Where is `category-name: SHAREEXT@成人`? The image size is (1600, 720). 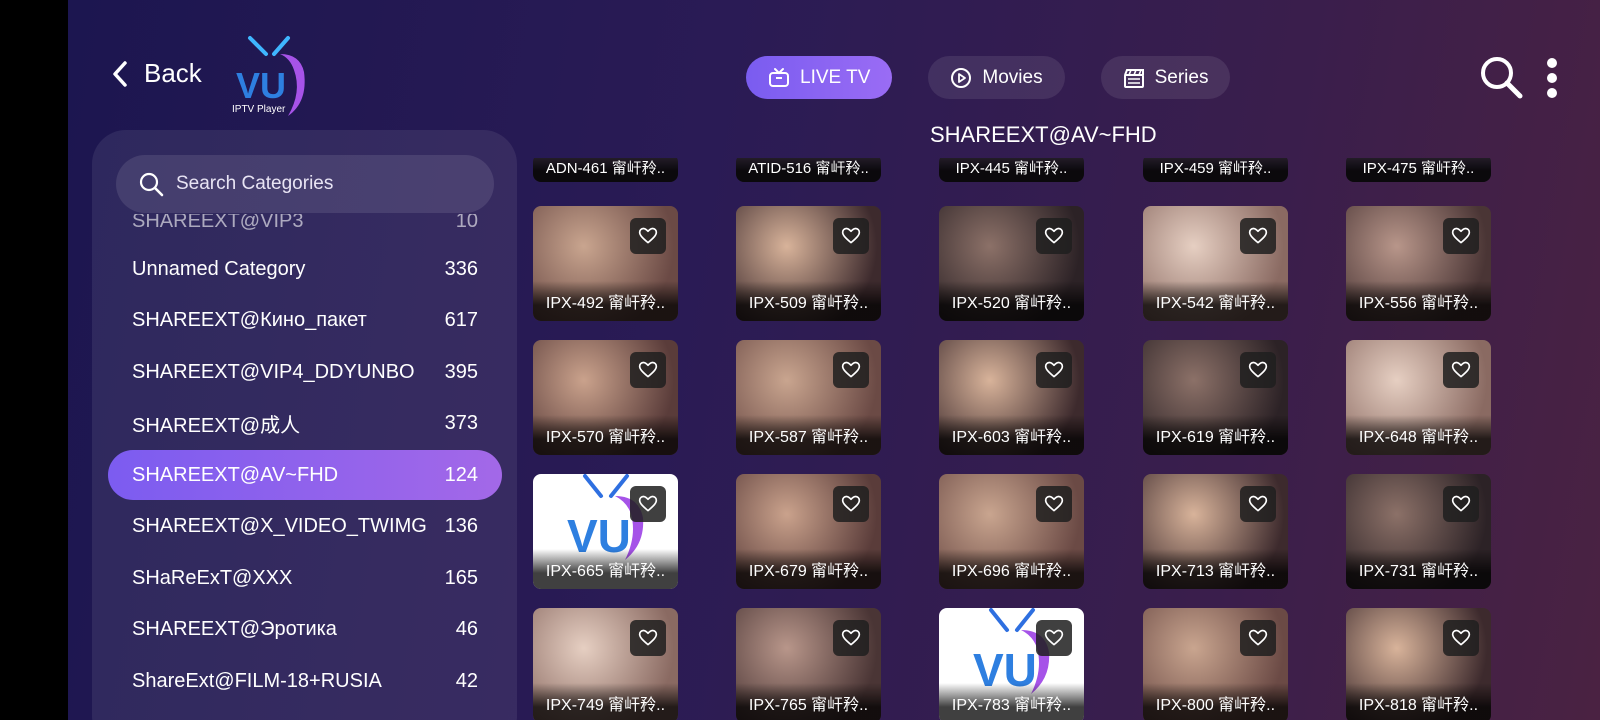 category-name: SHAREEXT@成人 is located at coordinates (216, 425).